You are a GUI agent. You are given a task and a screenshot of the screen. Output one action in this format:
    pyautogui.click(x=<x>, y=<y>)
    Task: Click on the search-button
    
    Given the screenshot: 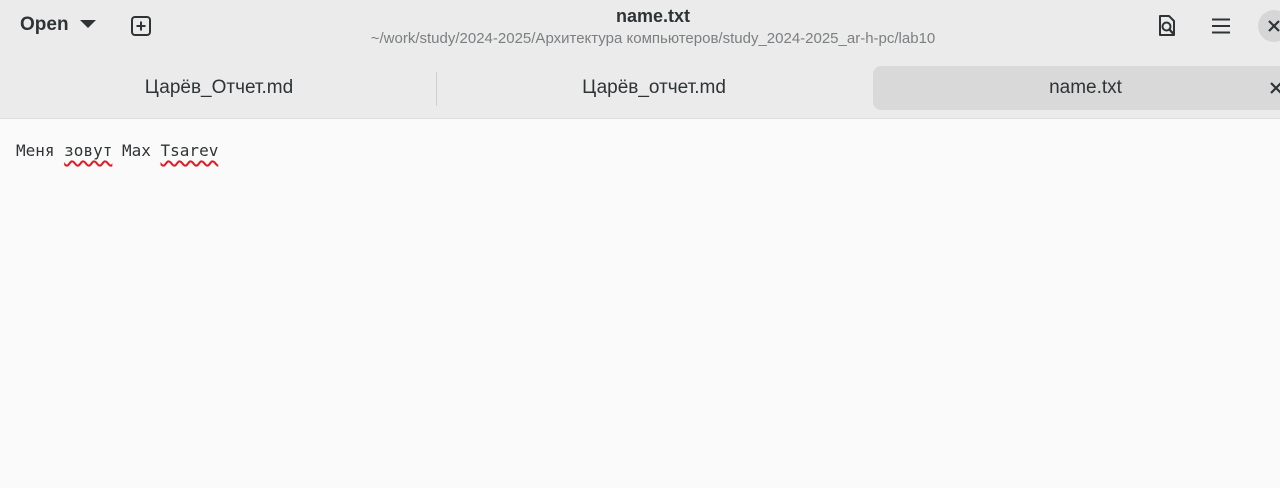 What is the action you would take?
    pyautogui.click(x=1167, y=26)
    